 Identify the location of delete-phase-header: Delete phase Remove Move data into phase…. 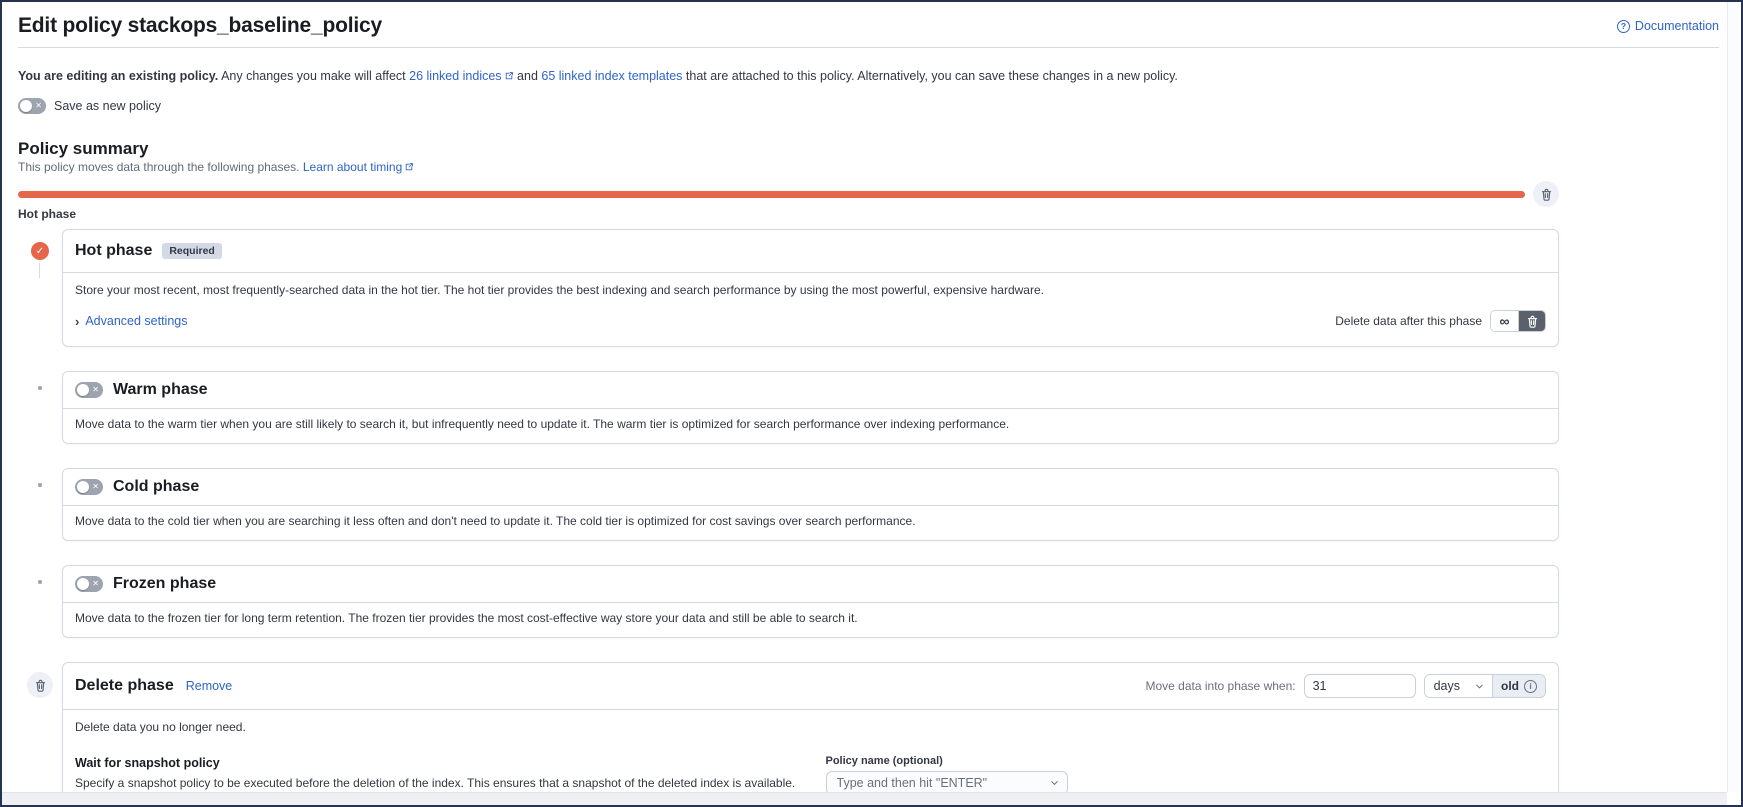
(810, 686).